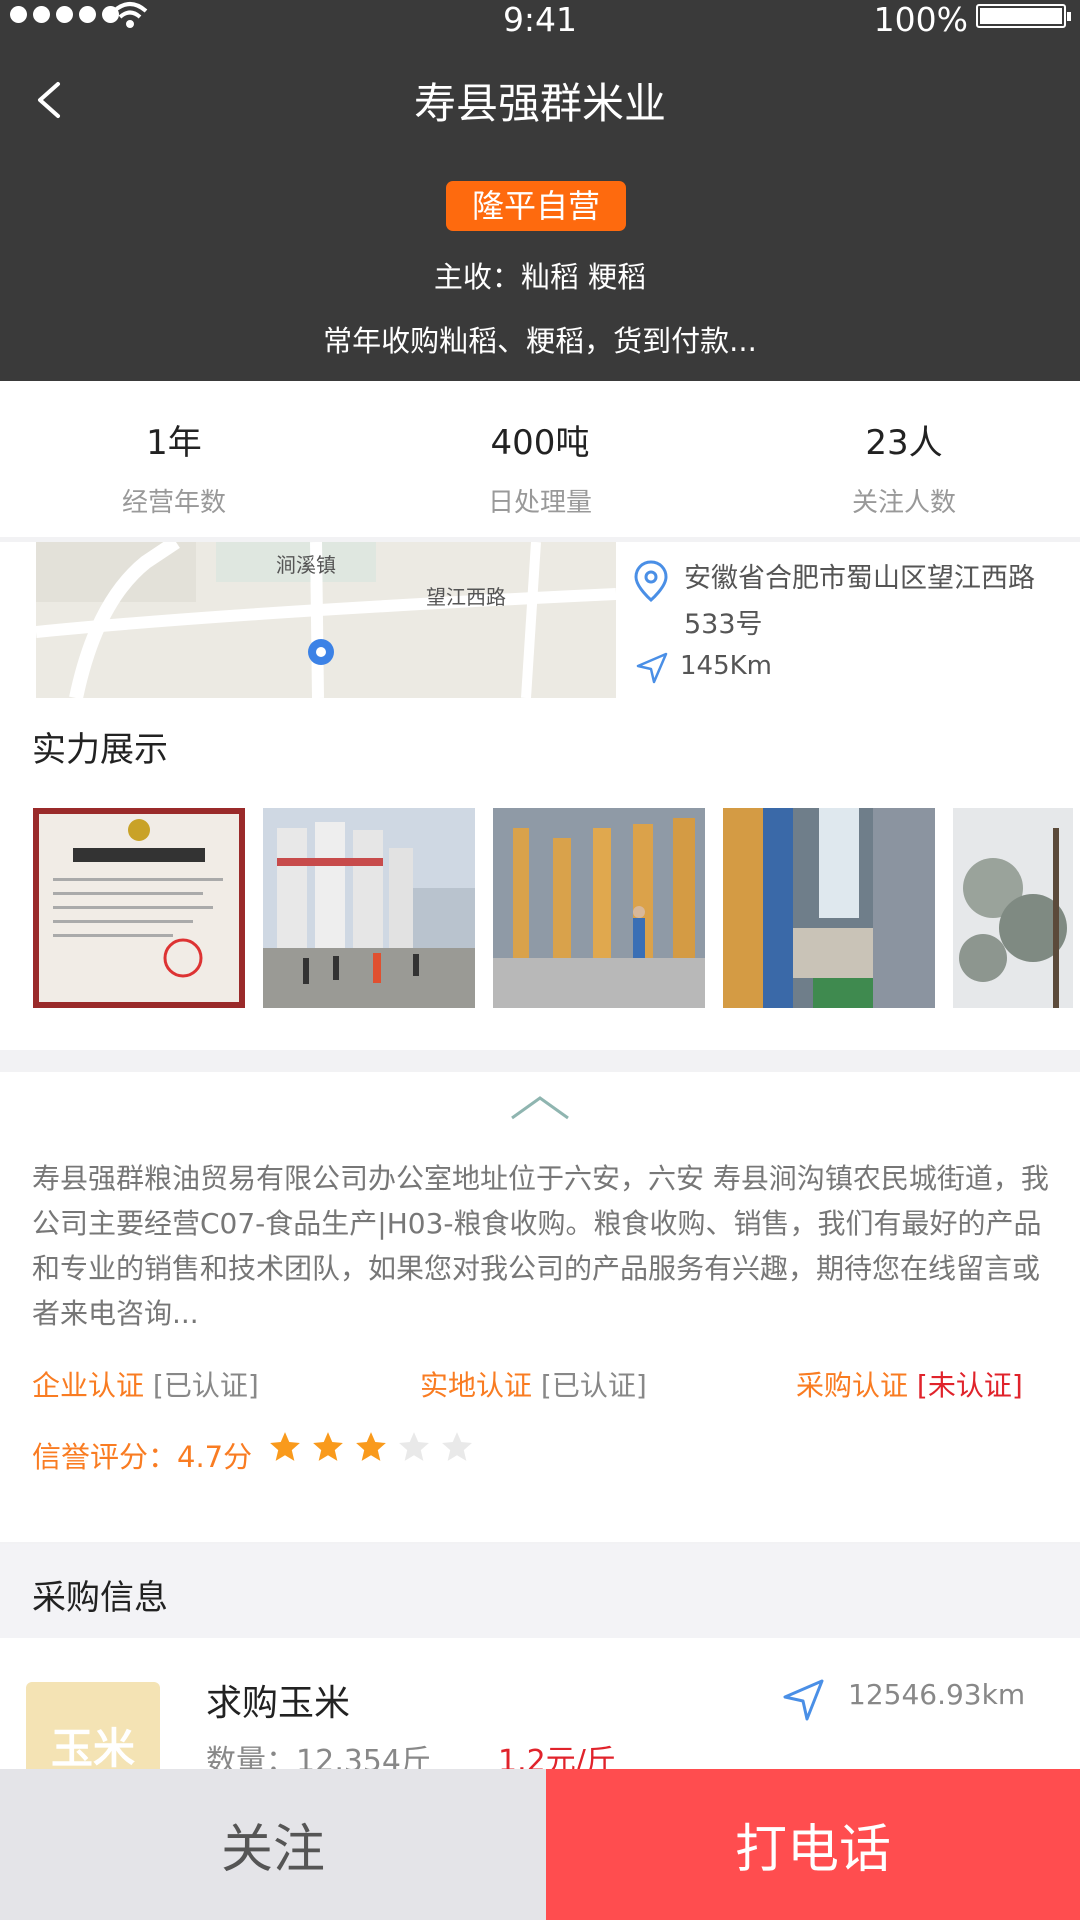 This screenshot has width=1080, height=1920. I want to click on photo-trees, so click(1013, 908).